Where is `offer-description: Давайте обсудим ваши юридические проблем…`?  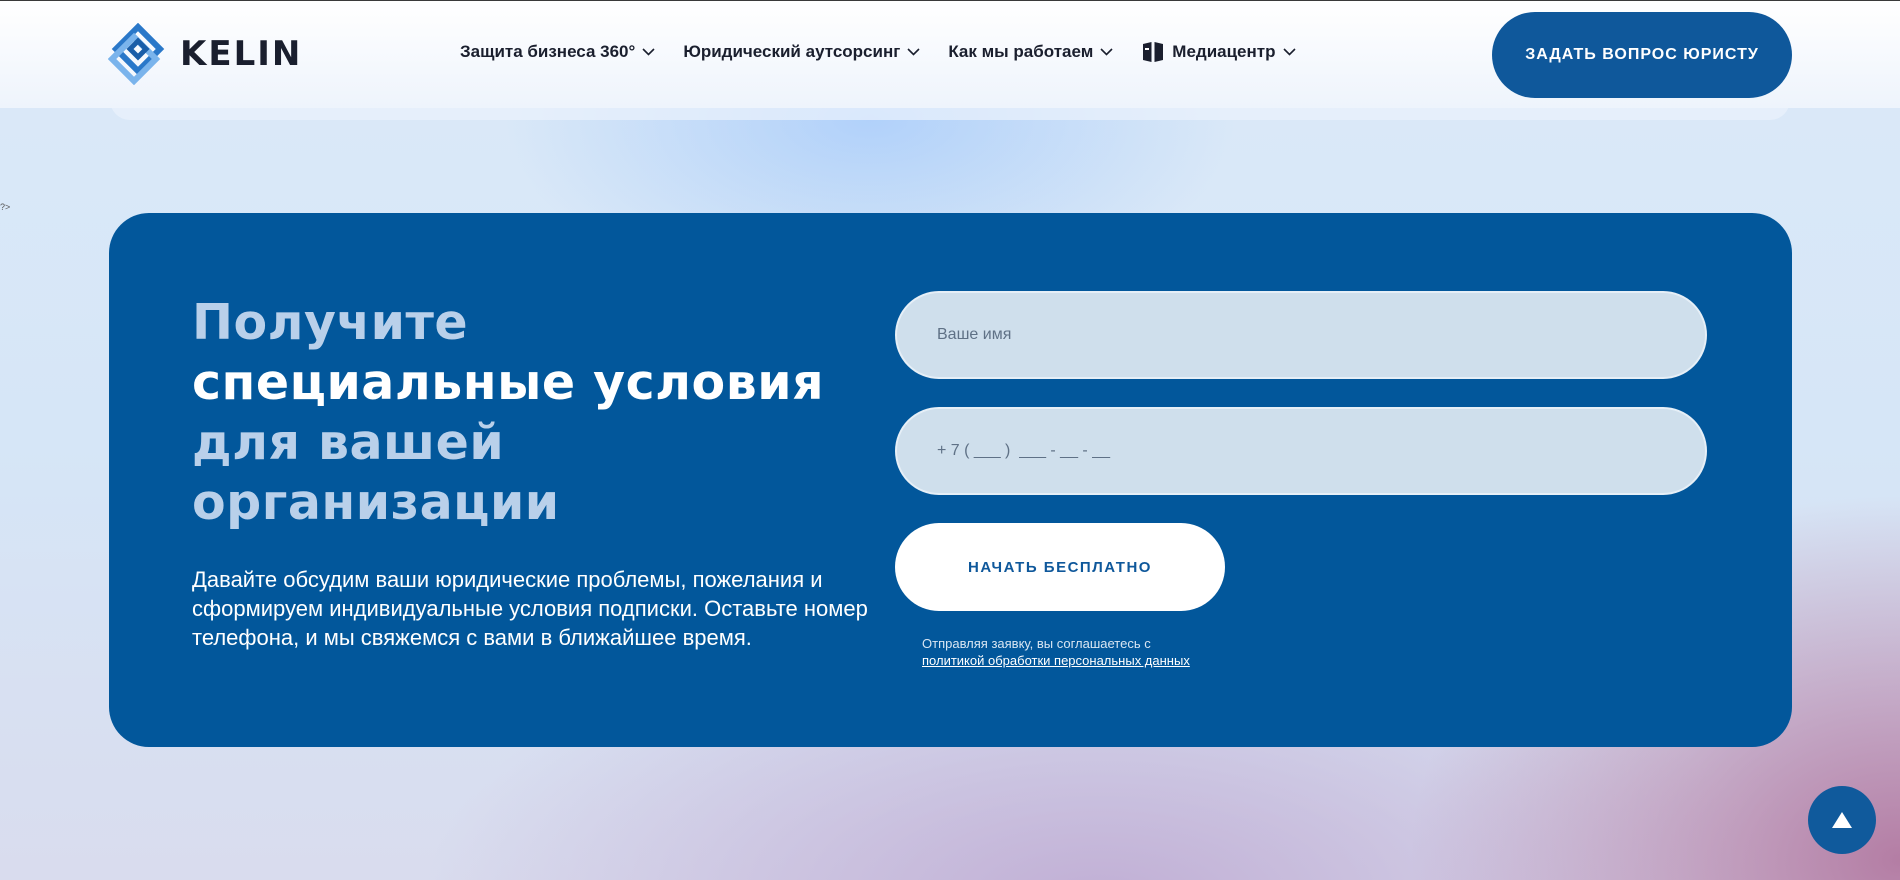 offer-description: Давайте обсудим ваши юридические проблем… is located at coordinates (530, 608).